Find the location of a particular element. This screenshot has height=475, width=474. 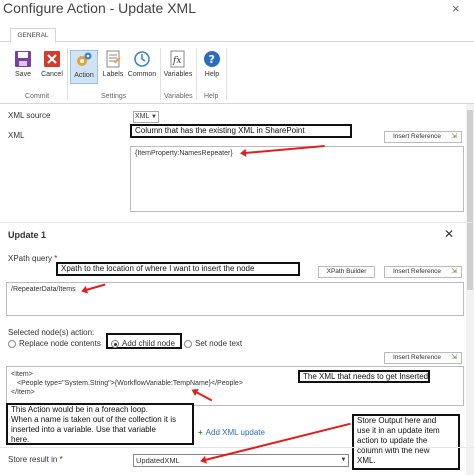

cancel-button: Cancel is located at coordinates (52, 67).